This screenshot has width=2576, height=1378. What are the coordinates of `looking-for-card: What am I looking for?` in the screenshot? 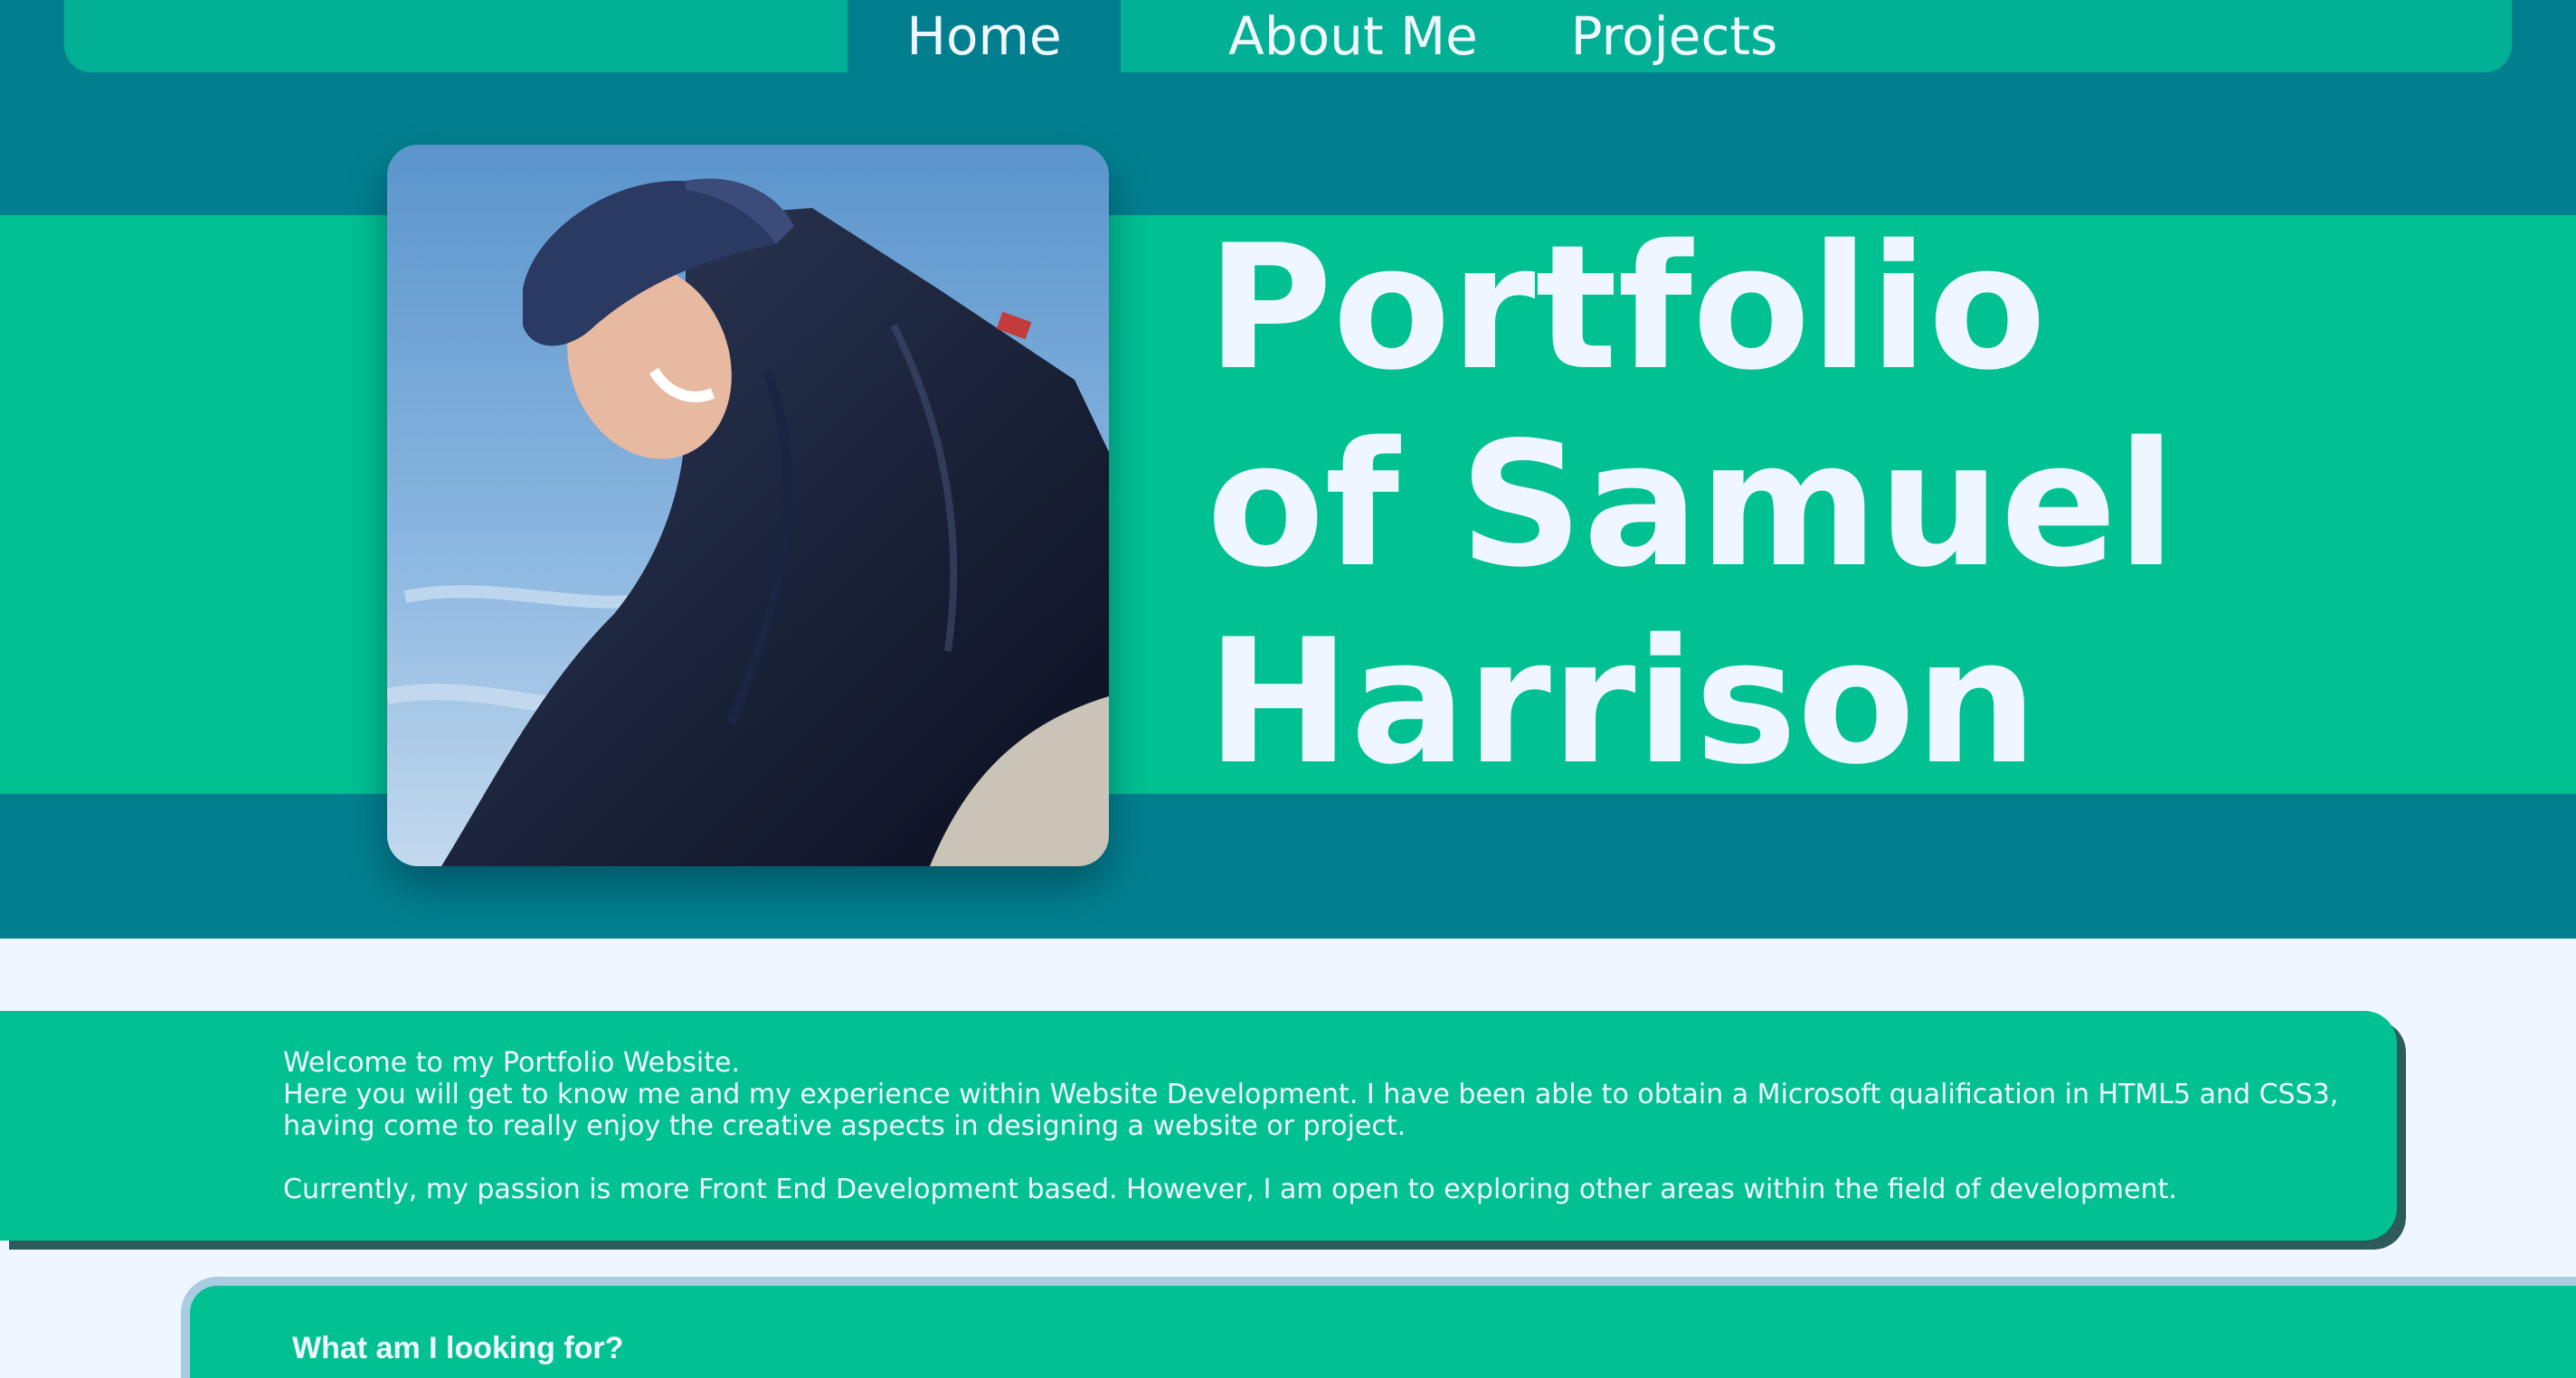 It's located at (1378, 1327).